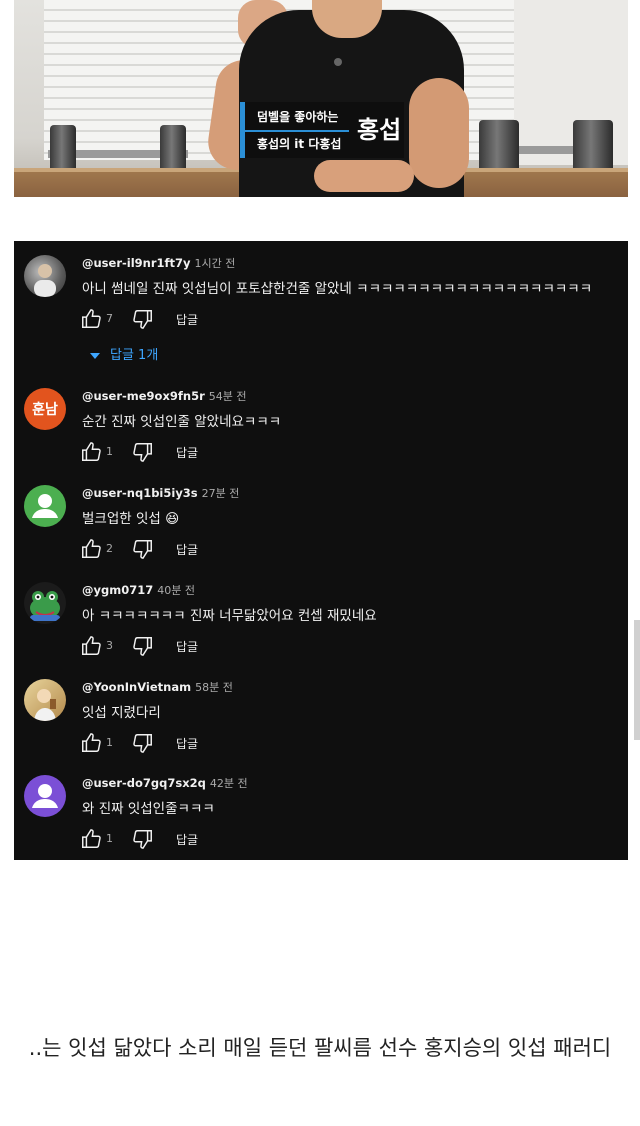 Image resolution: width=640 pixels, height=1126 pixels. I want to click on caption-line2: 홍섭의 it 다홍섭, so click(299, 144).